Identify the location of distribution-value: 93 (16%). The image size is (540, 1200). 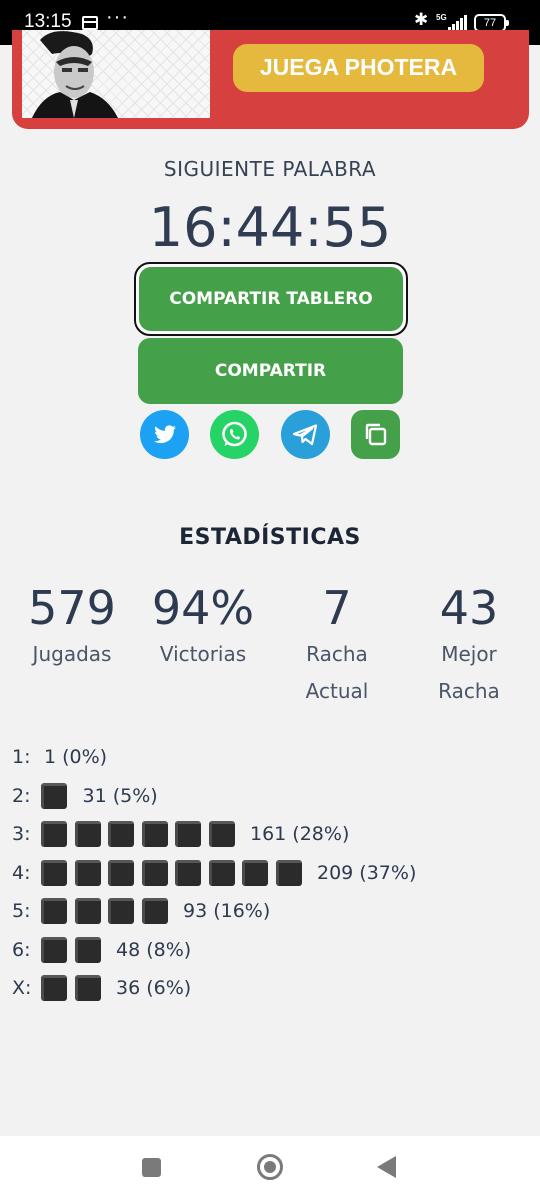
(227, 911).